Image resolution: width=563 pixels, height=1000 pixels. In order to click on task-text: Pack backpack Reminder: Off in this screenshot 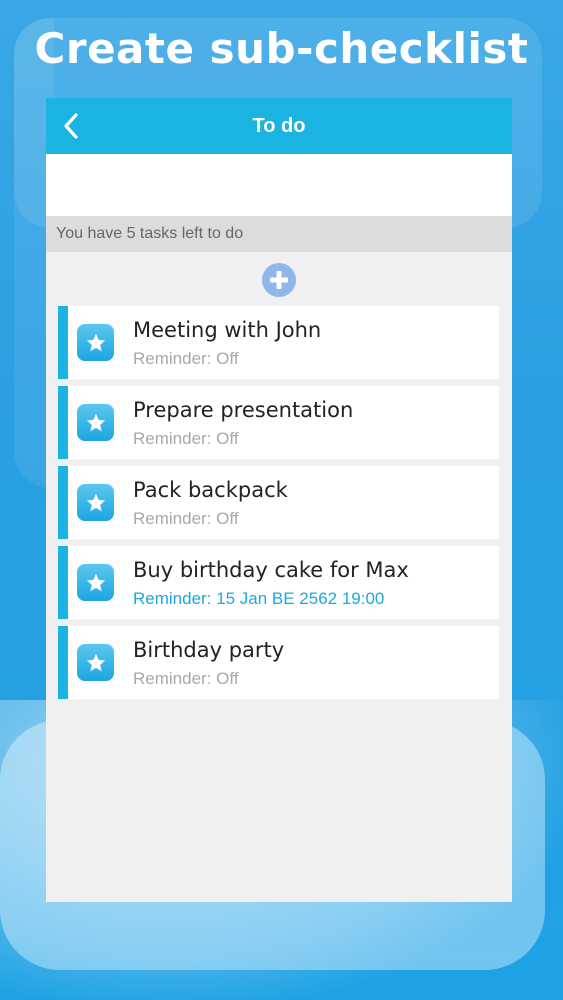, I will do `click(210, 502)`.